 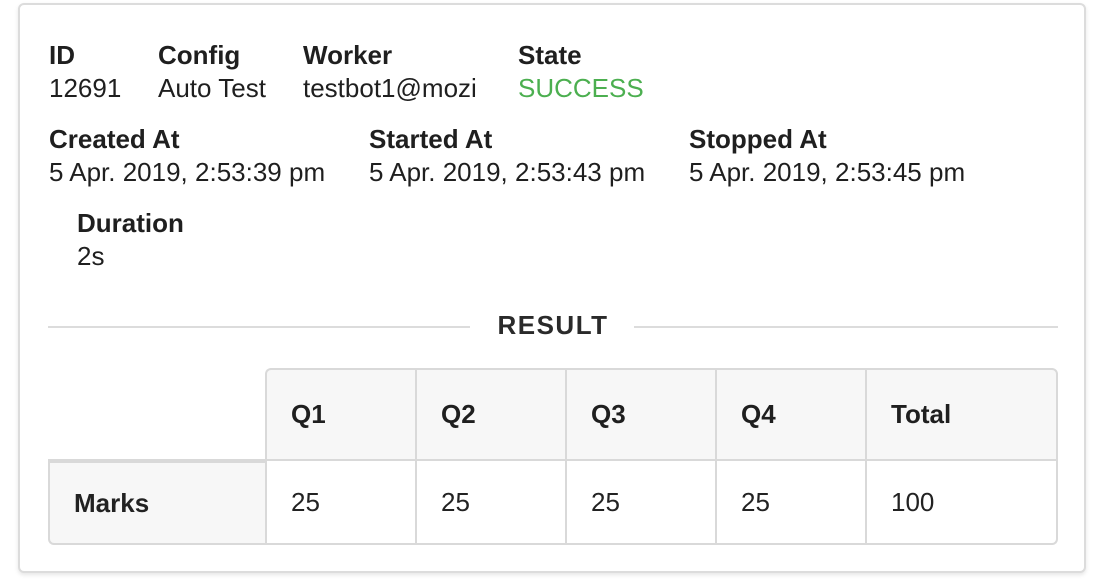 What do you see at coordinates (961, 414) in the screenshot?
I see `column-header-total: Total` at bounding box center [961, 414].